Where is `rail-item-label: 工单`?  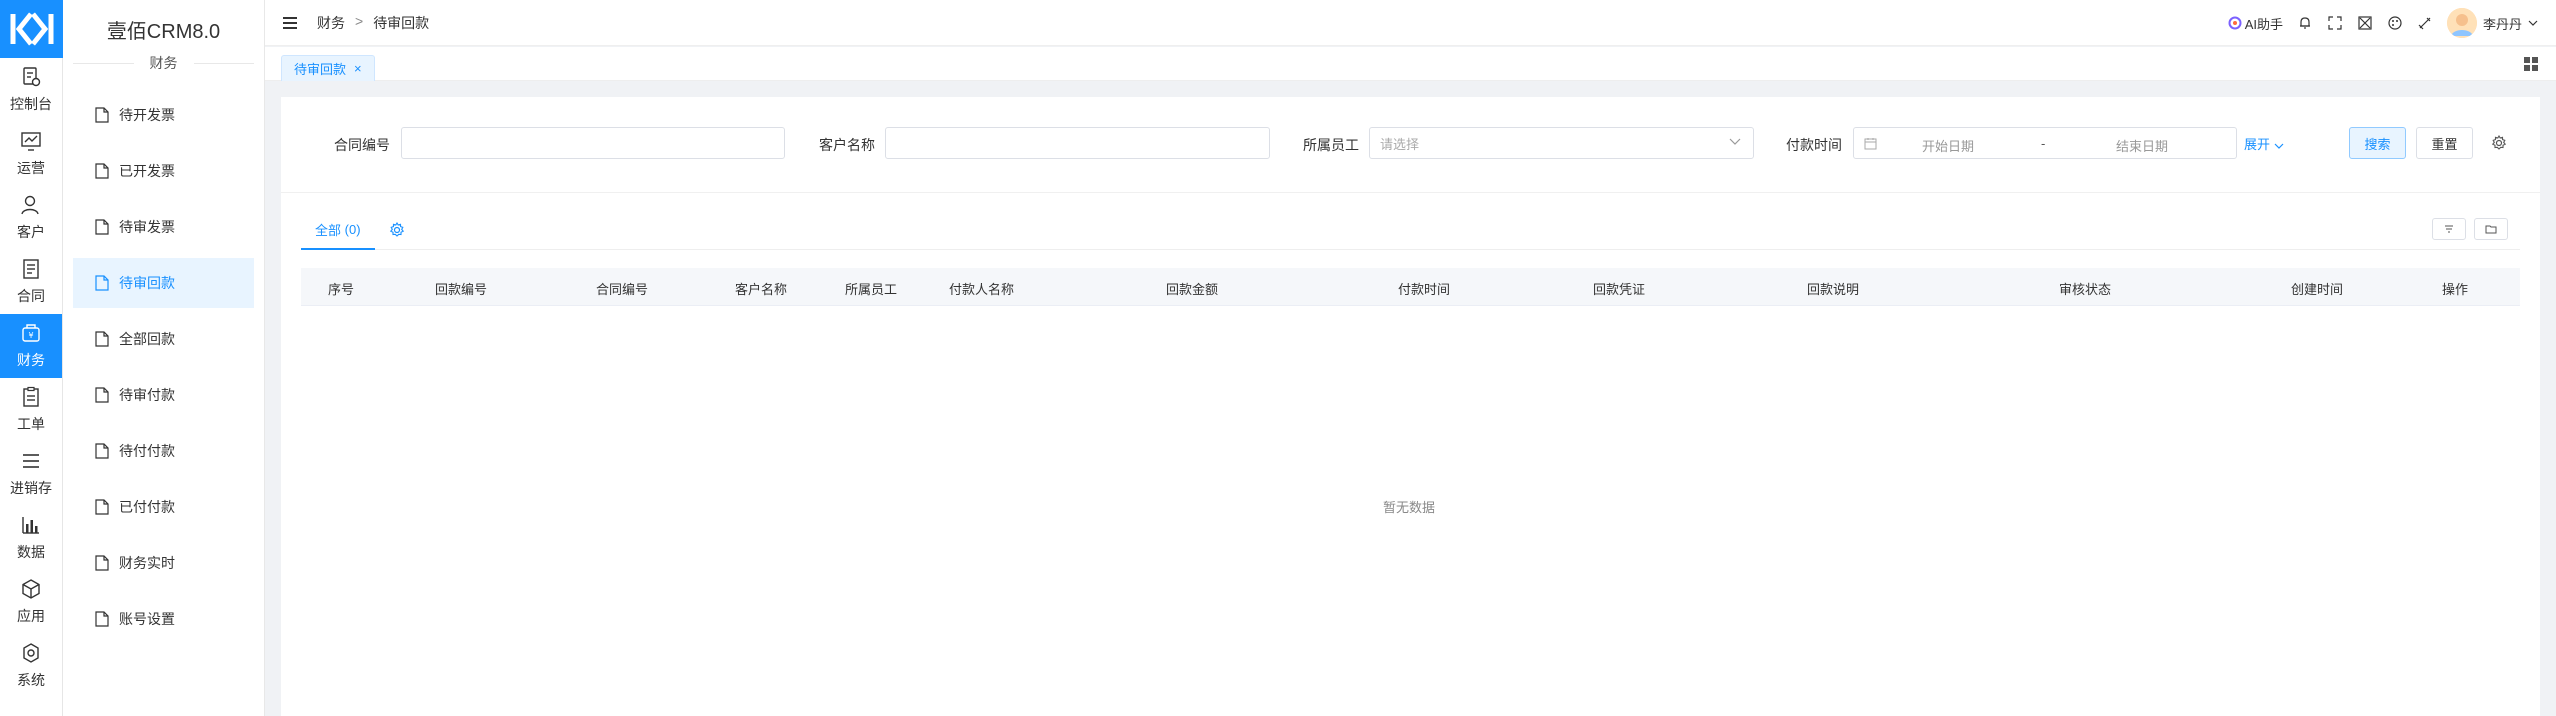 rail-item-label: 工单 is located at coordinates (31, 424).